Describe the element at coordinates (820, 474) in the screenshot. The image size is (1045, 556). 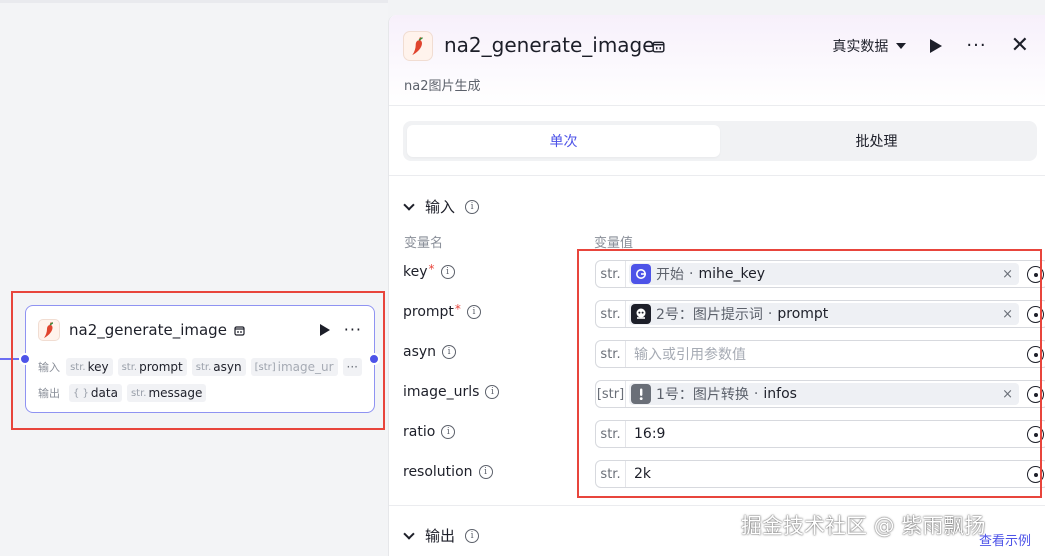
I see `param-value-field: str. 2k` at that location.